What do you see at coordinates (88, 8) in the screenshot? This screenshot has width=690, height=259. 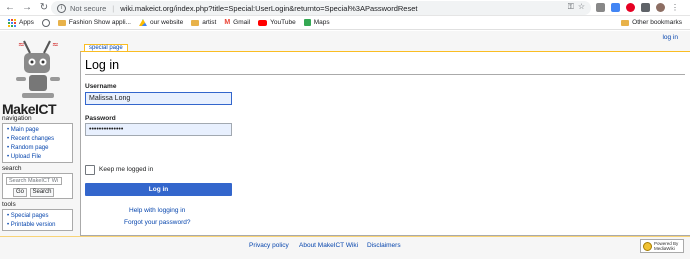 I see `security-label: Not secure` at bounding box center [88, 8].